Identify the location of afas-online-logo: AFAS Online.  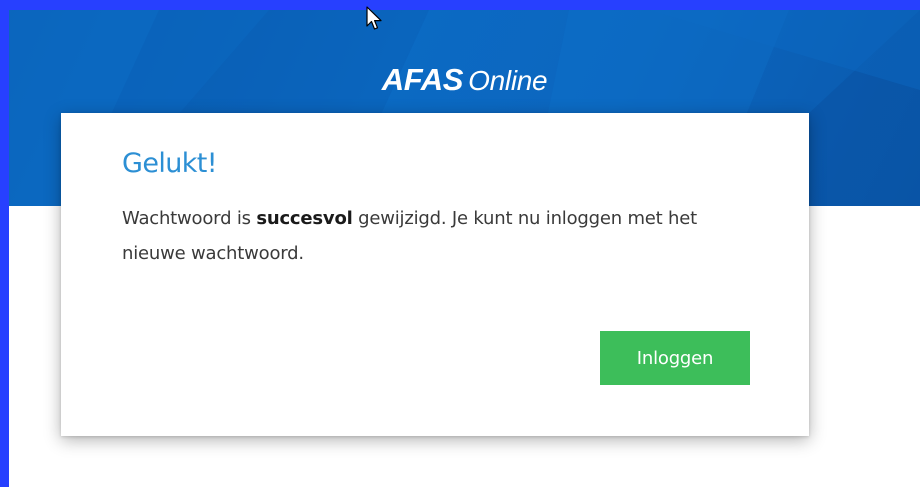
(464, 80).